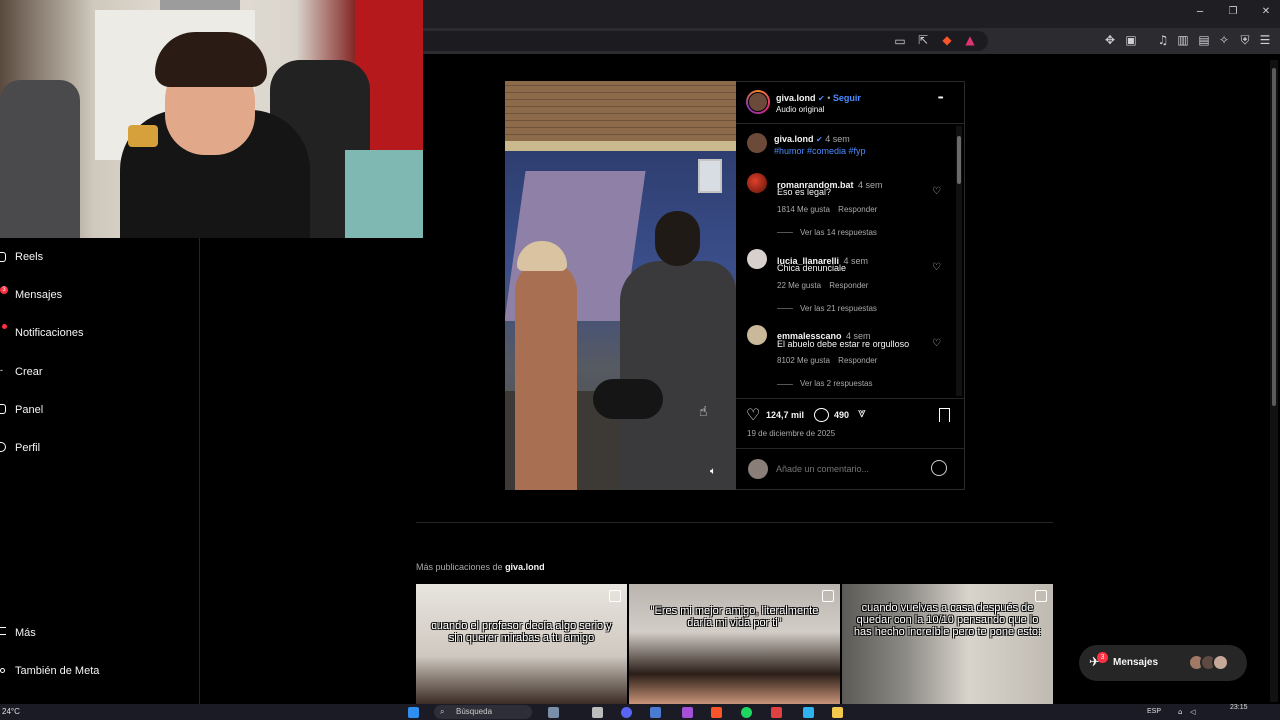 This screenshot has width=1280, height=720. Describe the element at coordinates (29, 372) in the screenshot. I see `sidebar-item-label: Crear` at that location.